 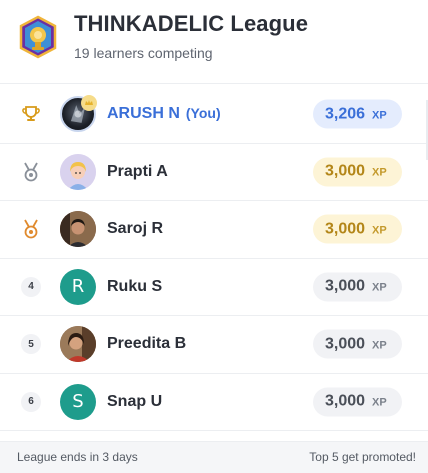 I want to click on trophy-icon, so click(x=31, y=114).